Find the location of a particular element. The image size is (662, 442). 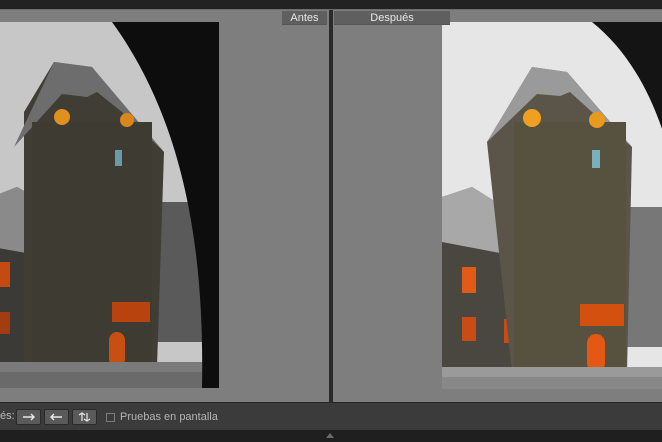

copy-left-icon is located at coordinates (56, 417).